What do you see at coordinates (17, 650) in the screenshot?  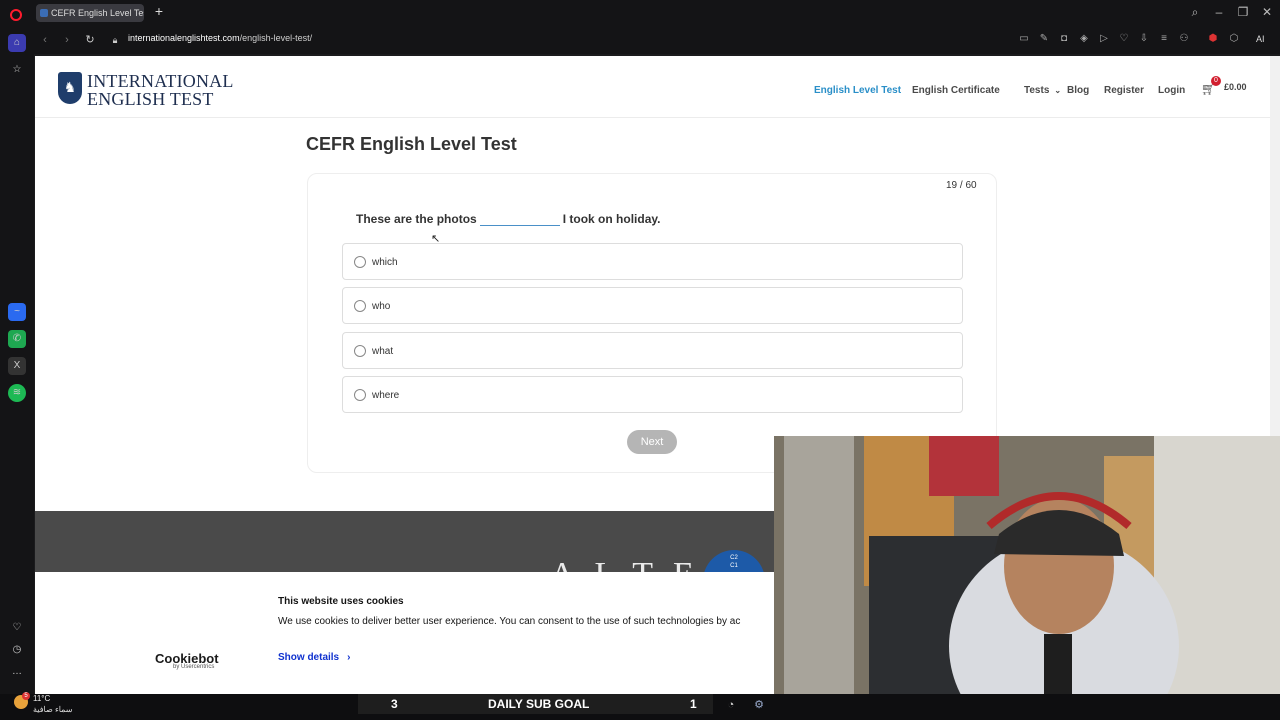 I see `history-icon: ◷` at bounding box center [17, 650].